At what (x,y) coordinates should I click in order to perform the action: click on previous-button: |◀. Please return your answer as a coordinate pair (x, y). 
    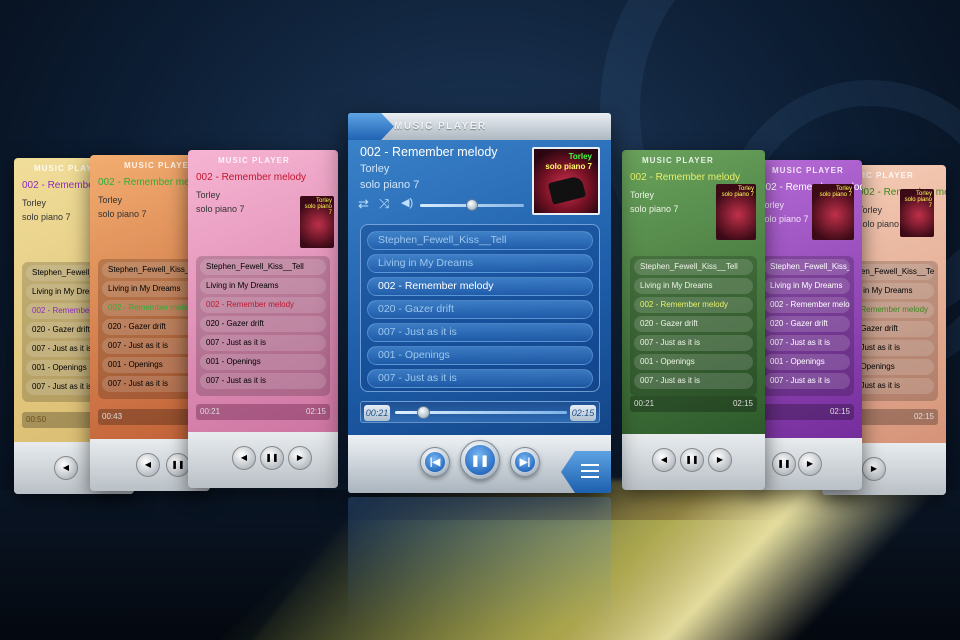
    Looking at the image, I should click on (435, 462).